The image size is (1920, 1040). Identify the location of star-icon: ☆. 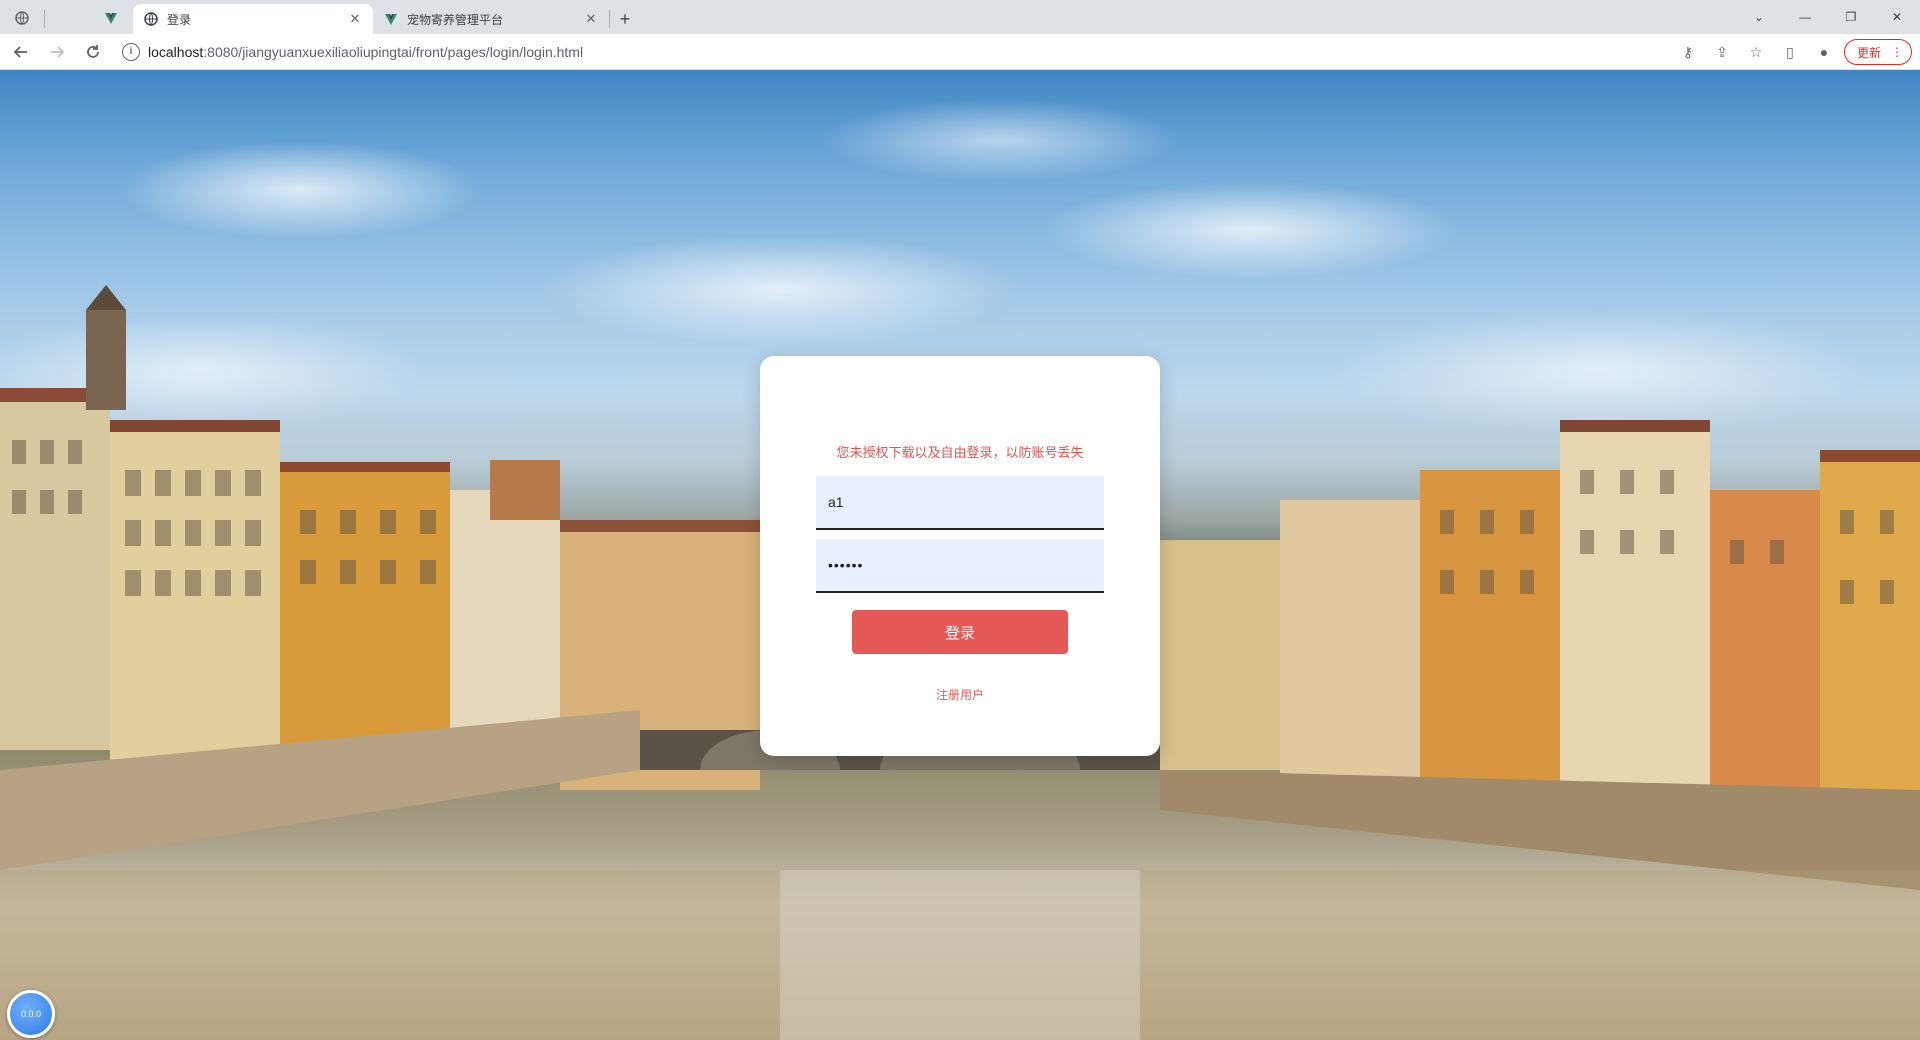
(1756, 52).